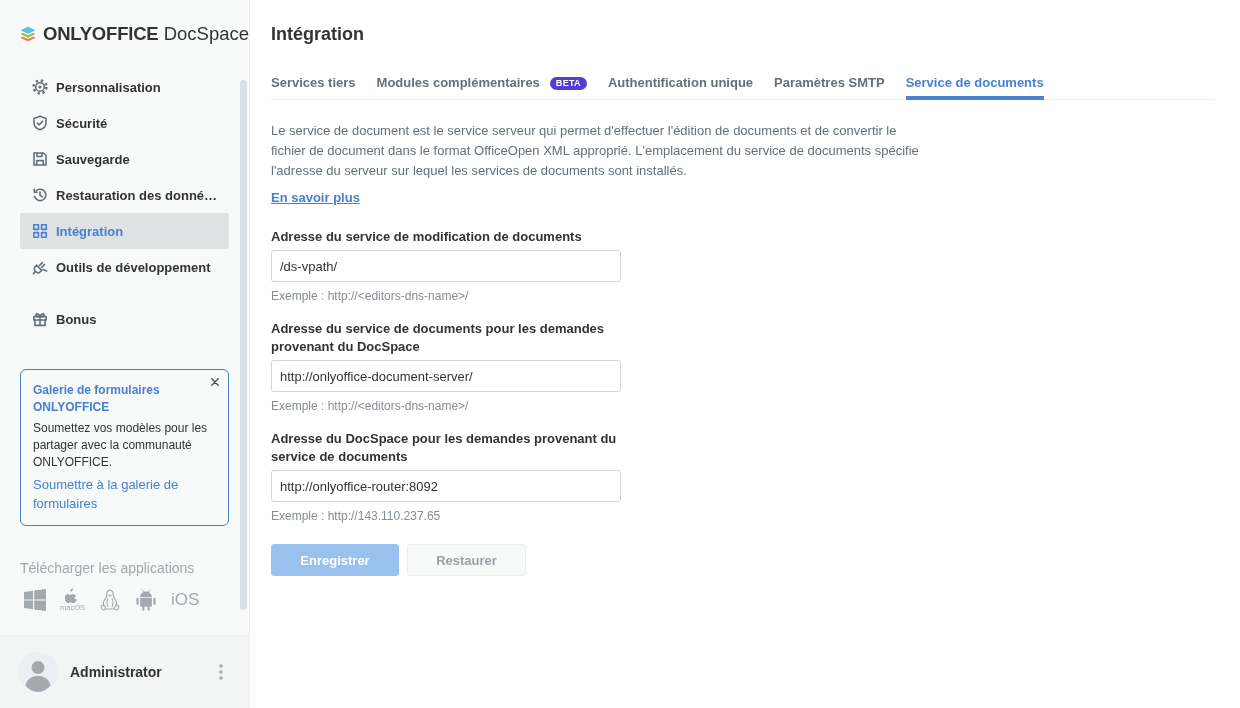 Image resolution: width=1240 pixels, height=708 pixels. What do you see at coordinates (438, 338) in the screenshot?
I see `field-label: Adresse du service de documents pour les demandes provenant du DocSpace` at bounding box center [438, 338].